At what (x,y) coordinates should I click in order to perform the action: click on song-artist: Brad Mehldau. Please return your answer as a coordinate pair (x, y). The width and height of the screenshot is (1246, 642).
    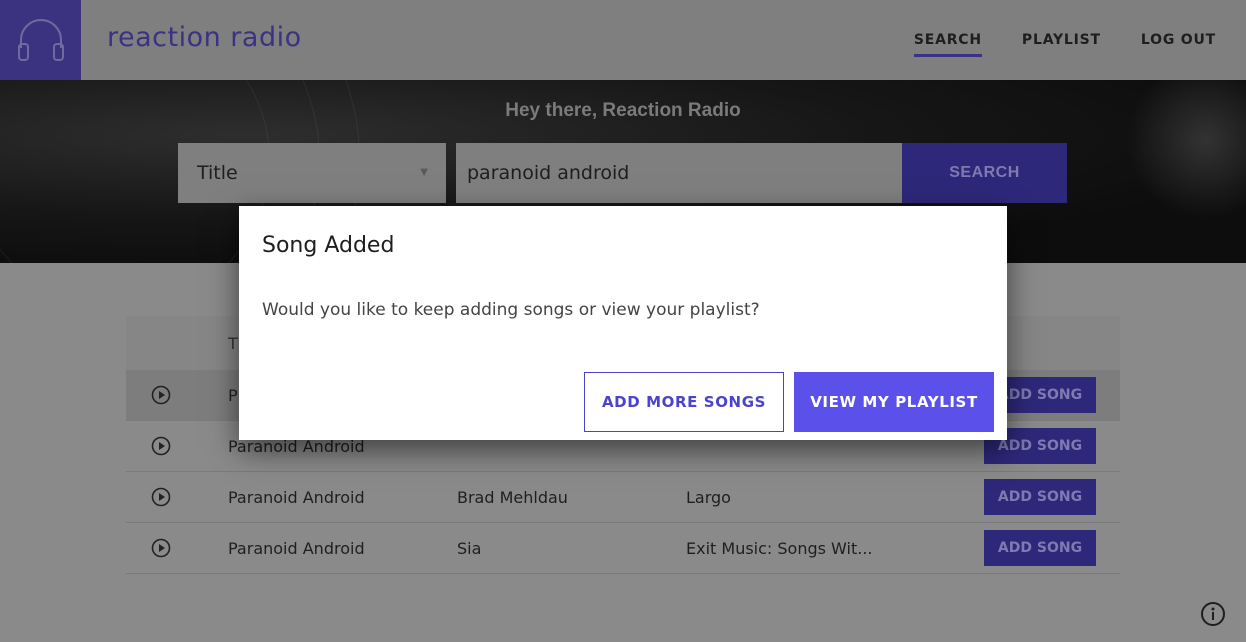
    Looking at the image, I should click on (512, 497).